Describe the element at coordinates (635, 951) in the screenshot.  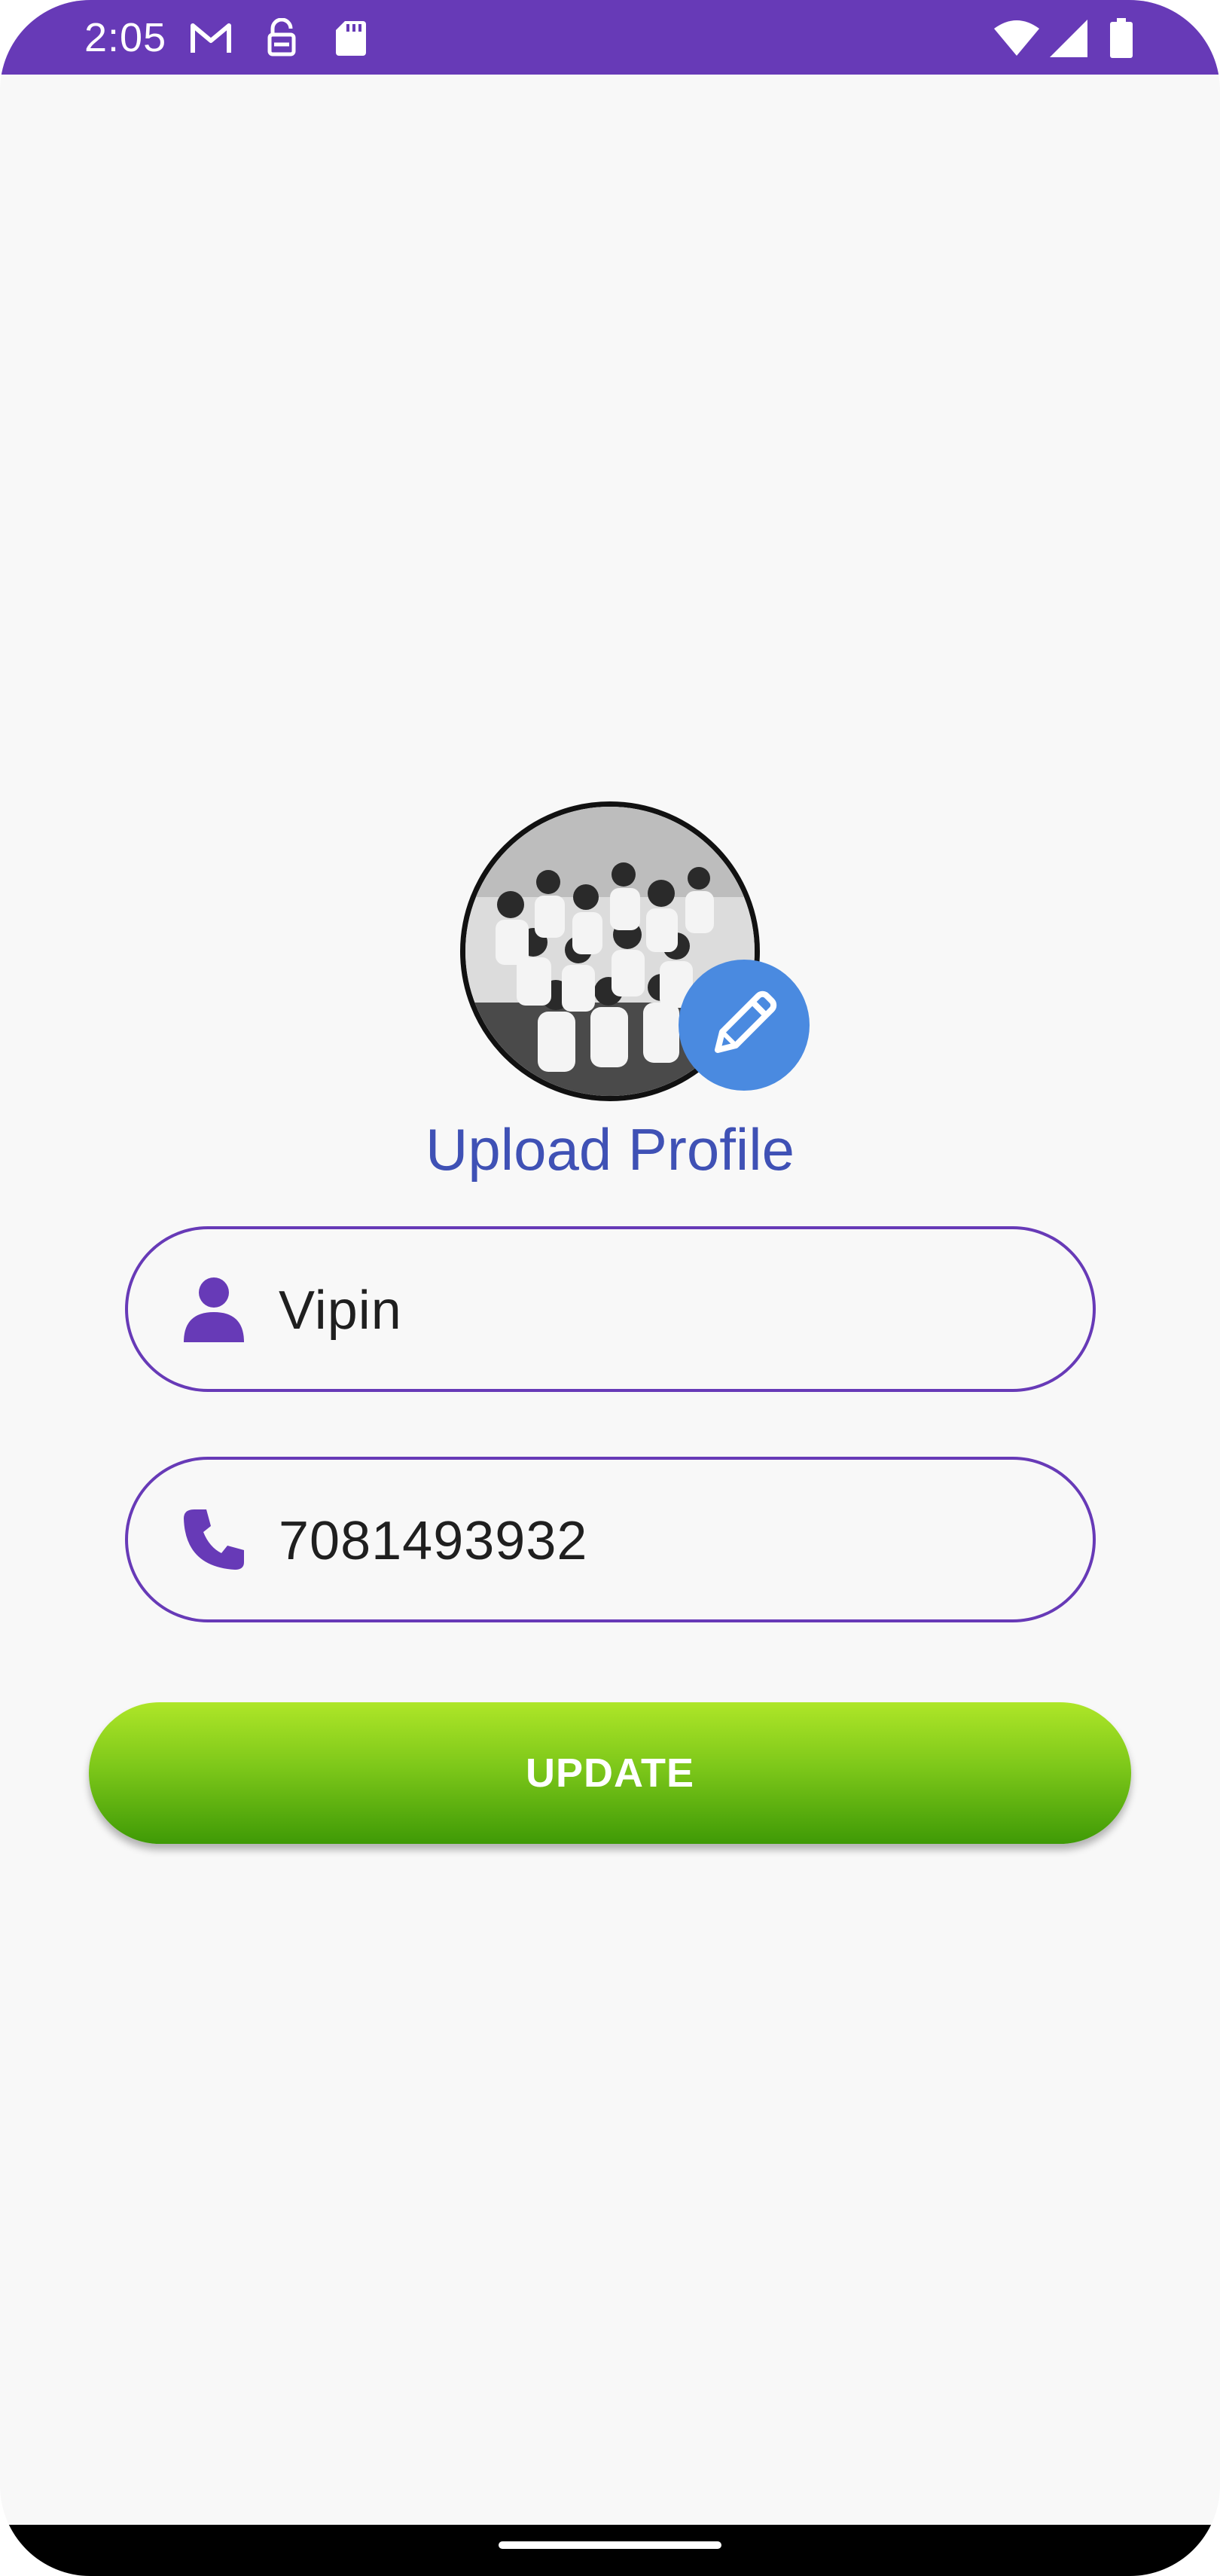
I see `profile-avatar-container` at that location.